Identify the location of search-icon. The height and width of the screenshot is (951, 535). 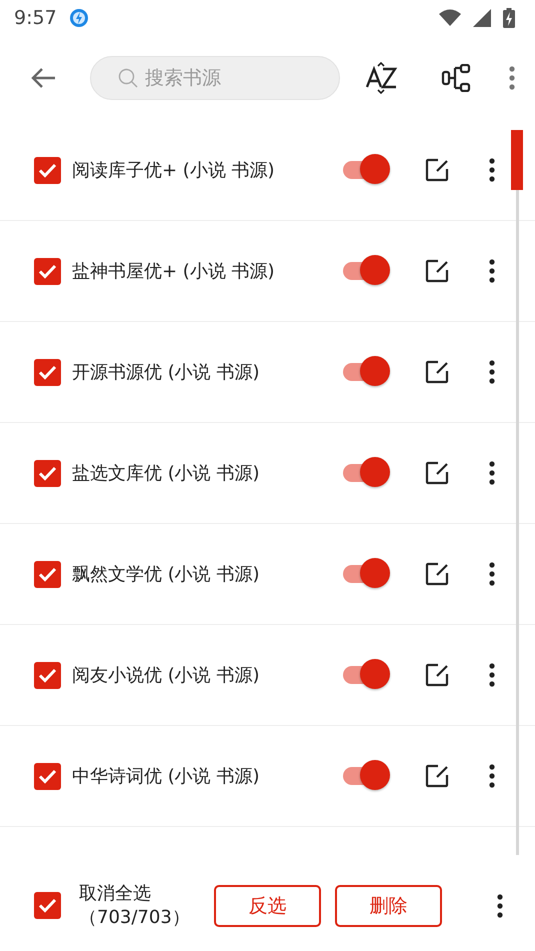
(128, 78).